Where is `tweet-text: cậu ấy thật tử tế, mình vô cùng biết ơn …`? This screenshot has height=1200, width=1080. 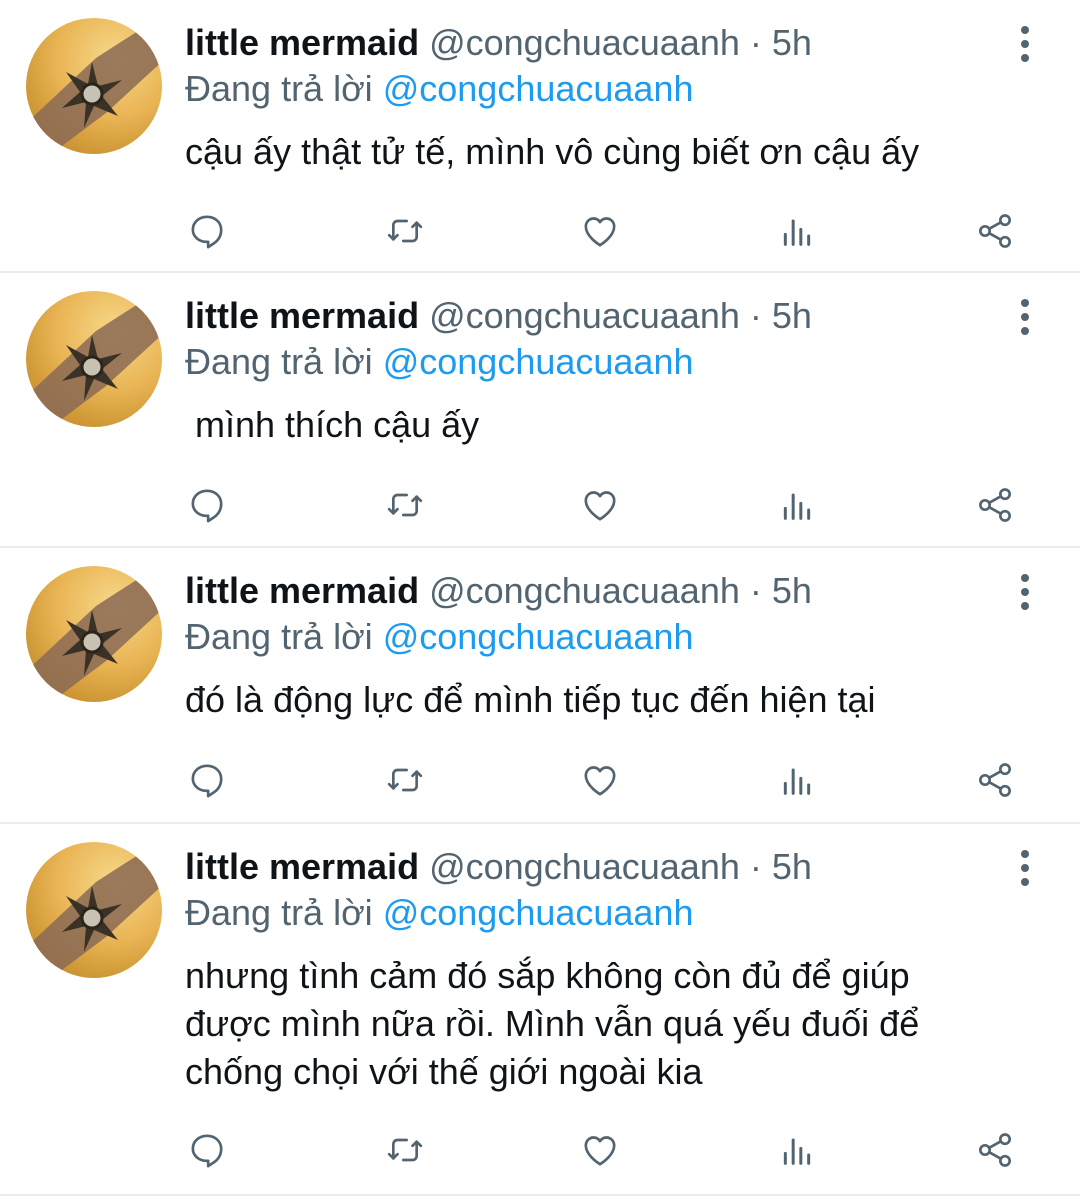 tweet-text: cậu ấy thật tử tế, mình vô cùng biết ơn … is located at coordinates (552, 151).